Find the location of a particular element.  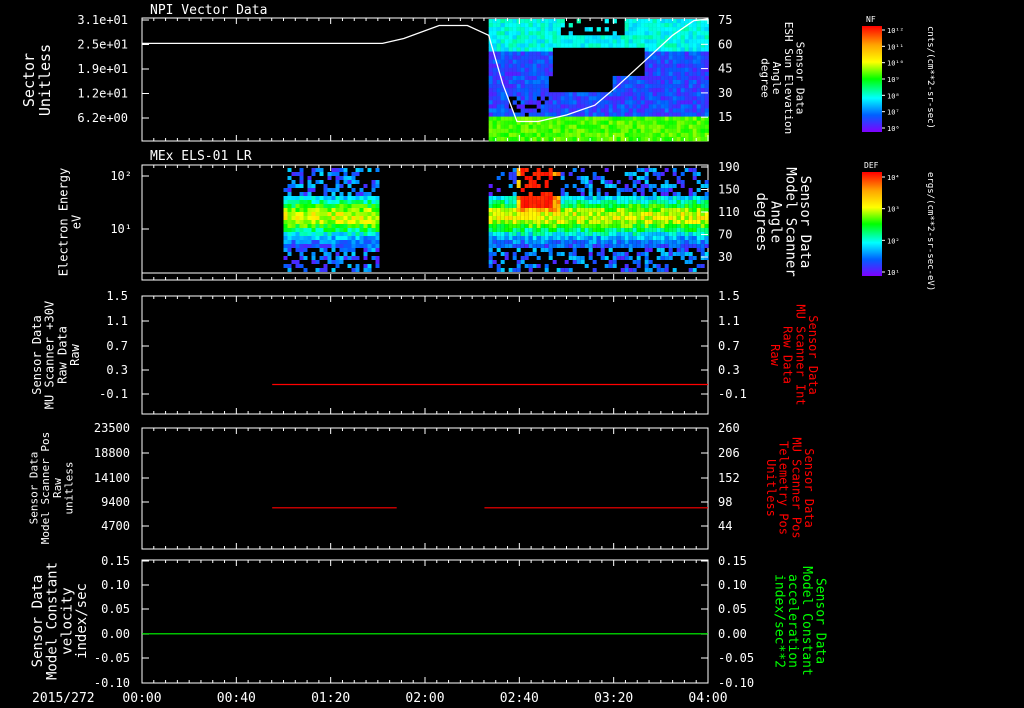

time-axis: 00:00 00:40 01:20 02:00 02:40 03:20 04:00 is located at coordinates (424, 698).